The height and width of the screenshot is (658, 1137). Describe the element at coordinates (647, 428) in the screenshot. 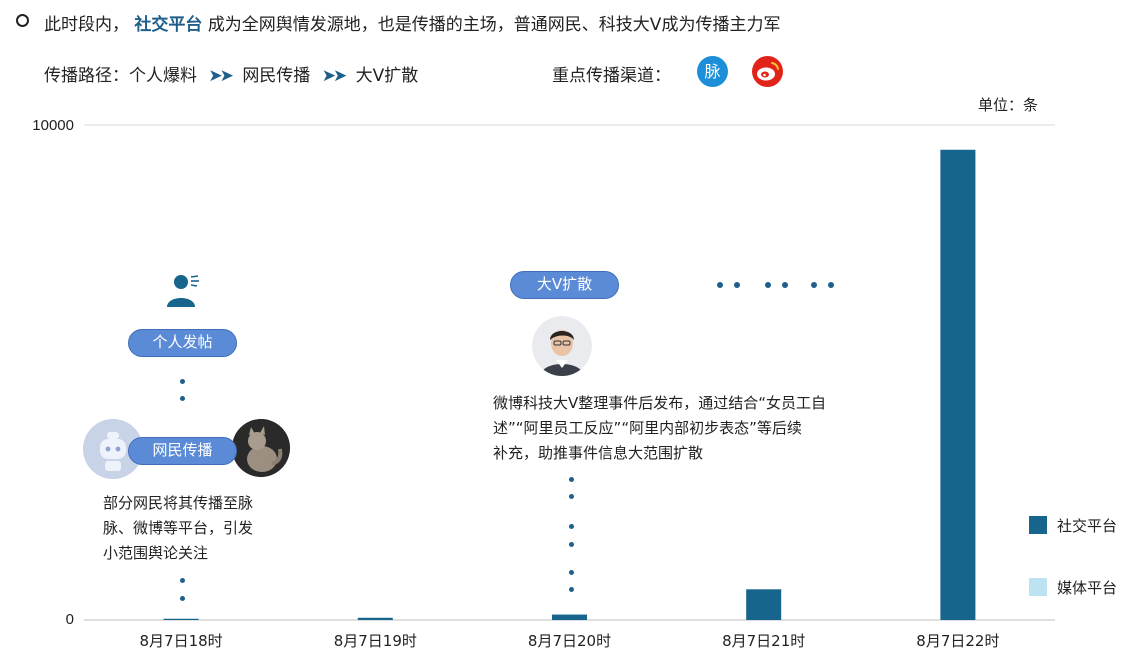

I see `bigv-note-line: 述”“阿里员工反应”“阿里内部初步表态”等后续` at that location.